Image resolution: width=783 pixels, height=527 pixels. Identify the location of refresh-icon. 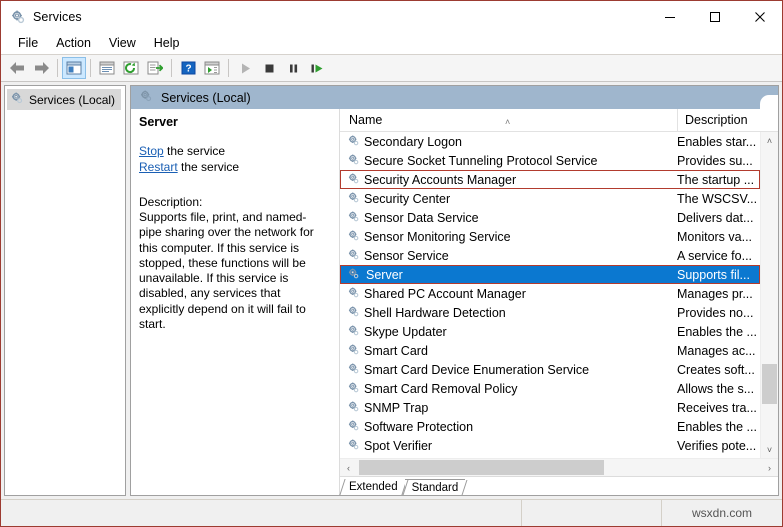
(131, 68).